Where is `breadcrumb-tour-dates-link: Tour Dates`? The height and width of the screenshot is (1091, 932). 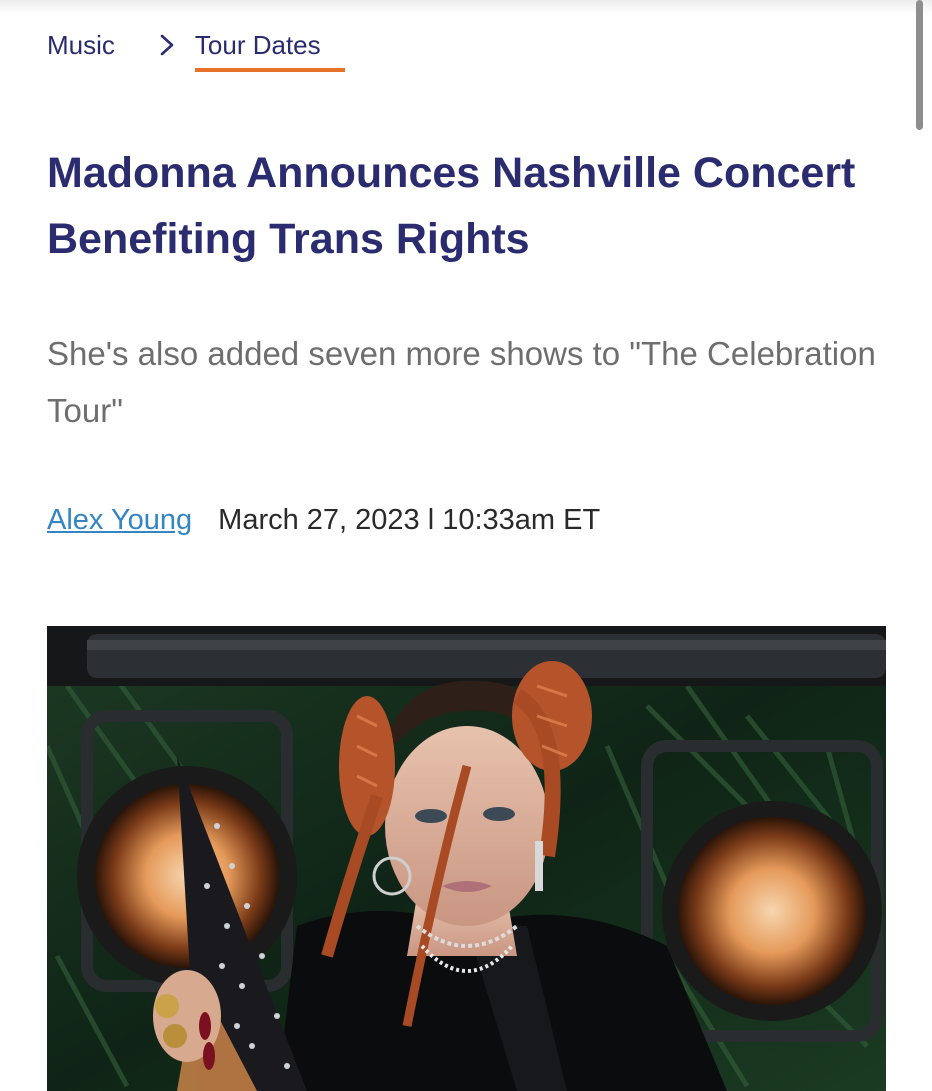 breadcrumb-tour-dates-link: Tour Dates is located at coordinates (269, 51).